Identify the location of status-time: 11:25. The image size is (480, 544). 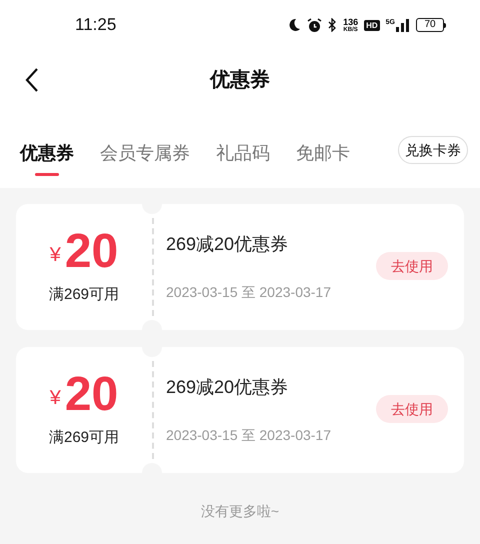
(95, 25).